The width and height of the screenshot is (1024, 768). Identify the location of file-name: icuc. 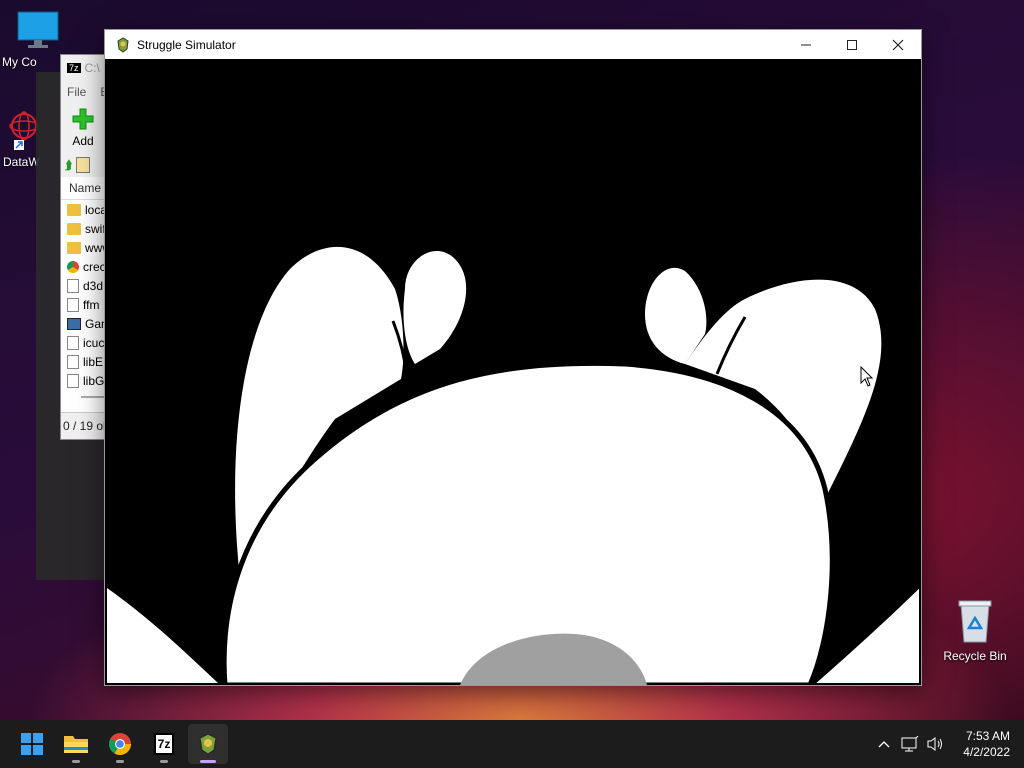
(94, 342).